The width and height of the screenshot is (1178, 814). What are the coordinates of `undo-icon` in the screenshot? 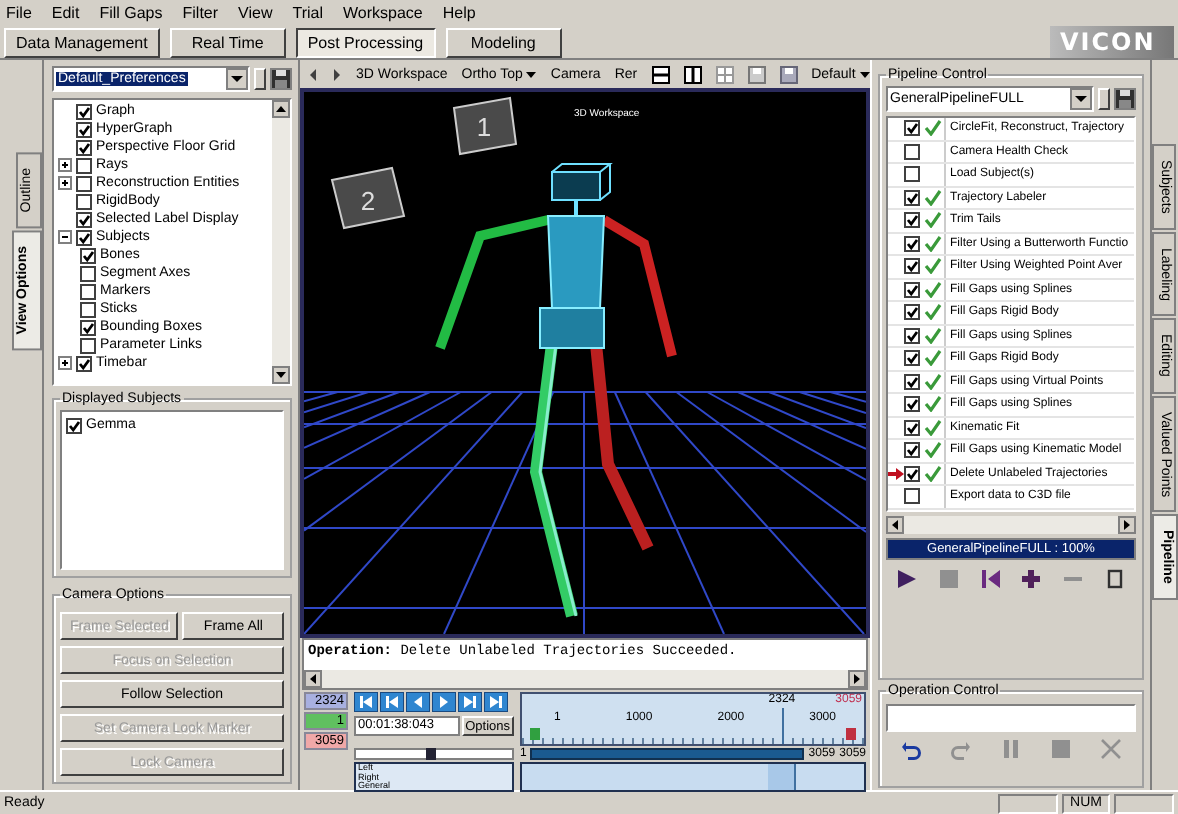 It's located at (911, 748).